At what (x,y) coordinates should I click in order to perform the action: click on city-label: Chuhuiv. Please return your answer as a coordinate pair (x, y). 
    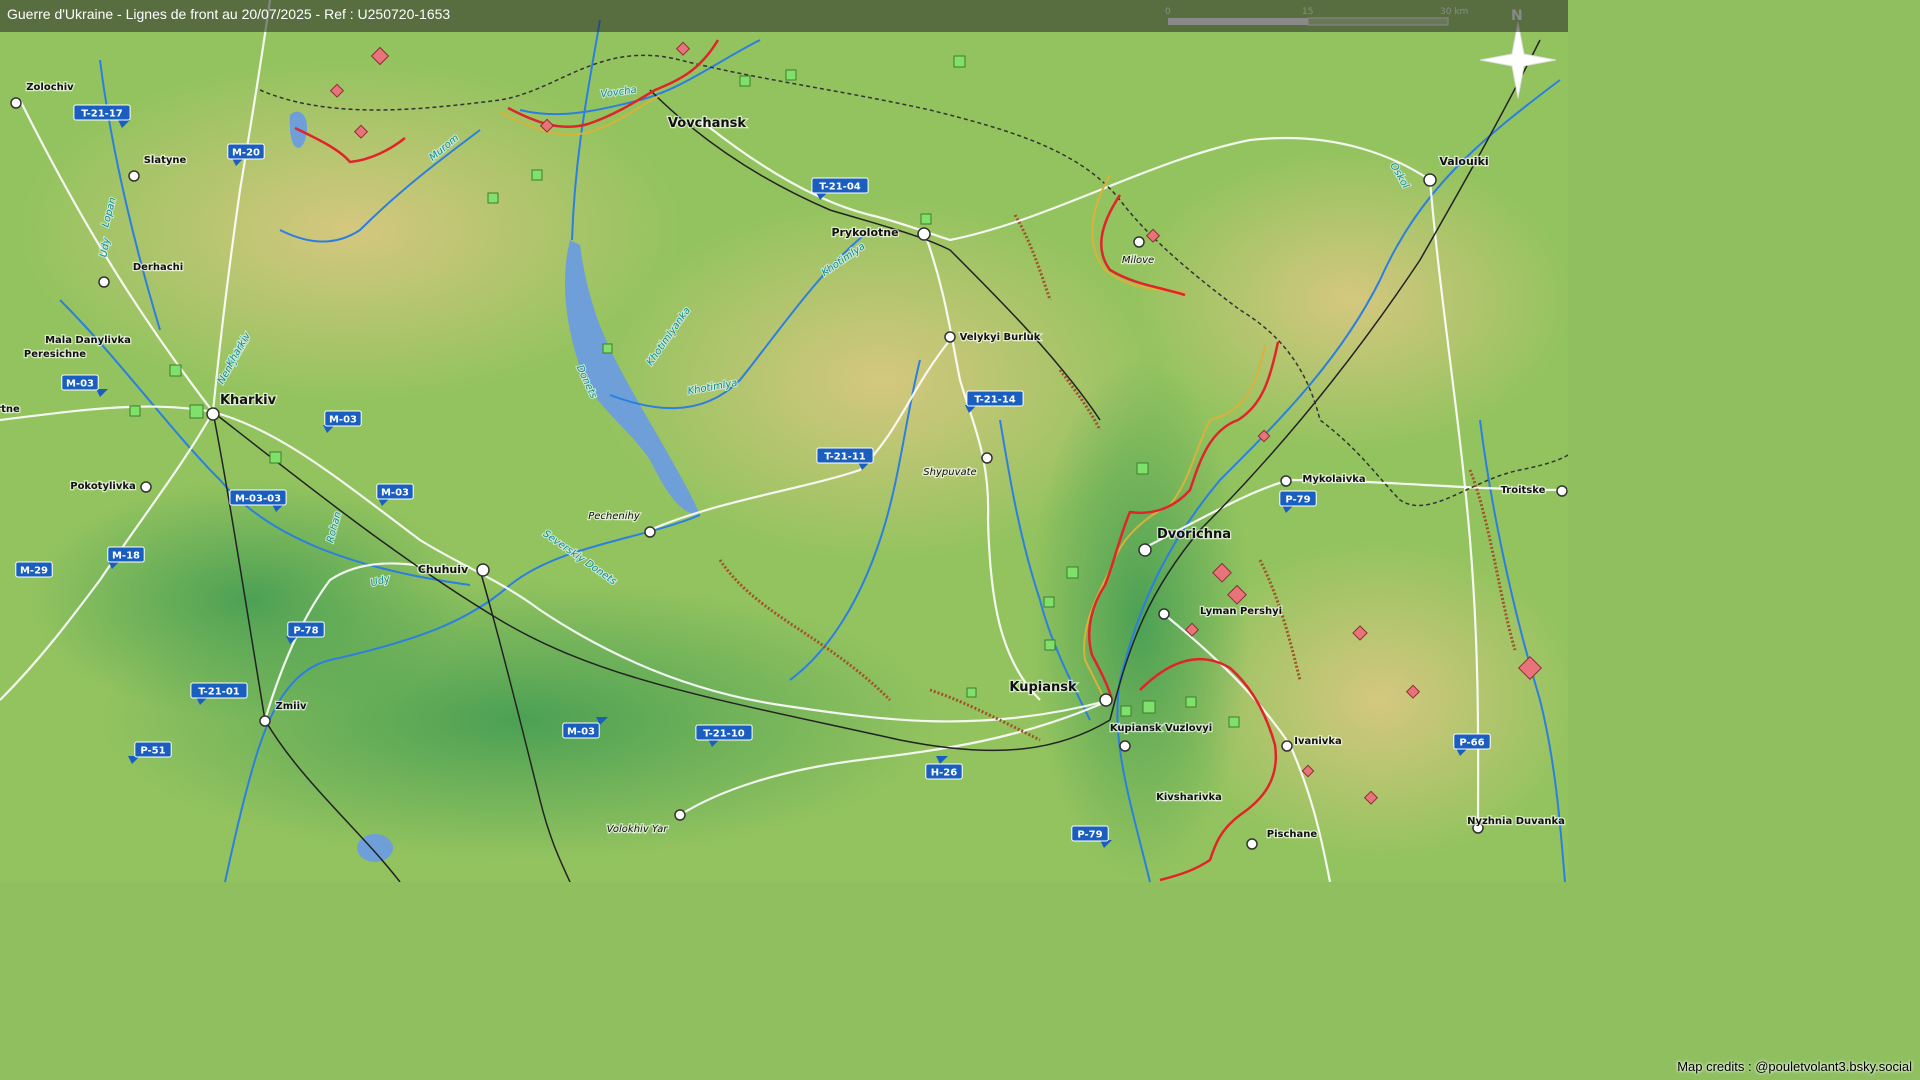
    Looking at the image, I should click on (443, 569).